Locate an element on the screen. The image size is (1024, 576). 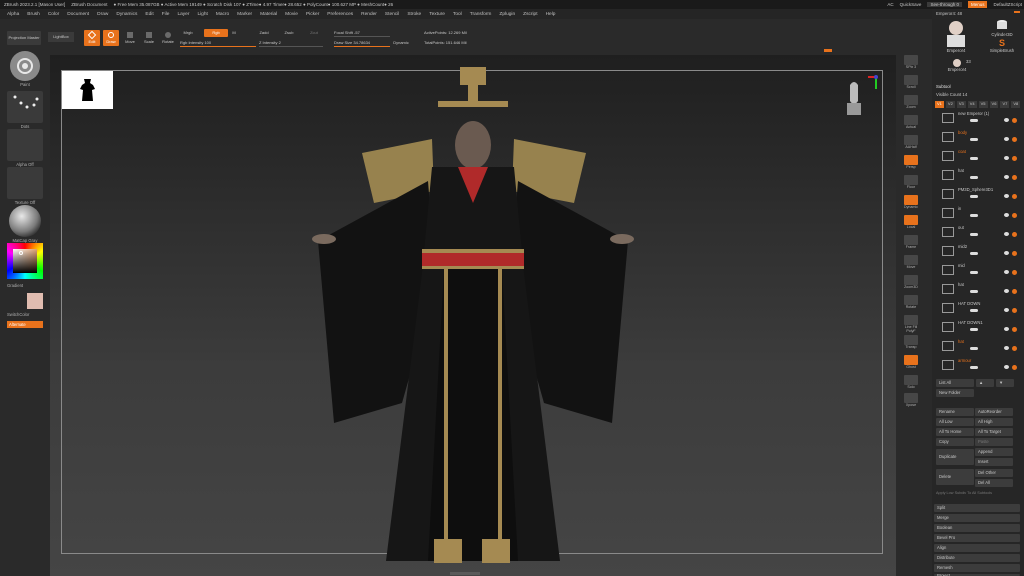
paste-button: Paste is located at coordinates (994, 442).